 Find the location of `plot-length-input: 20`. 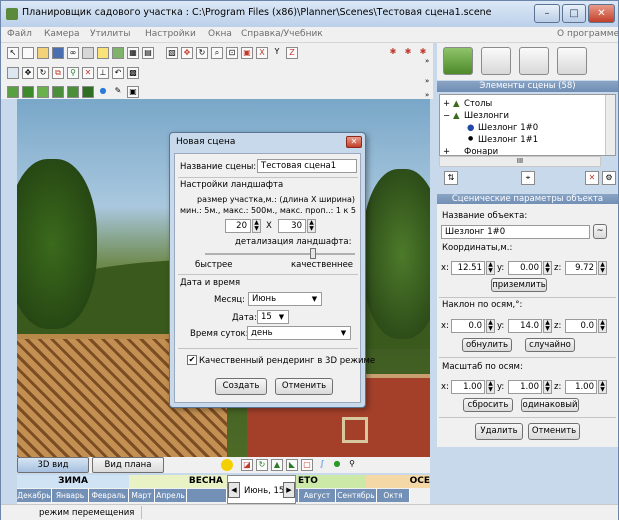

plot-length-input: 20 is located at coordinates (238, 226).